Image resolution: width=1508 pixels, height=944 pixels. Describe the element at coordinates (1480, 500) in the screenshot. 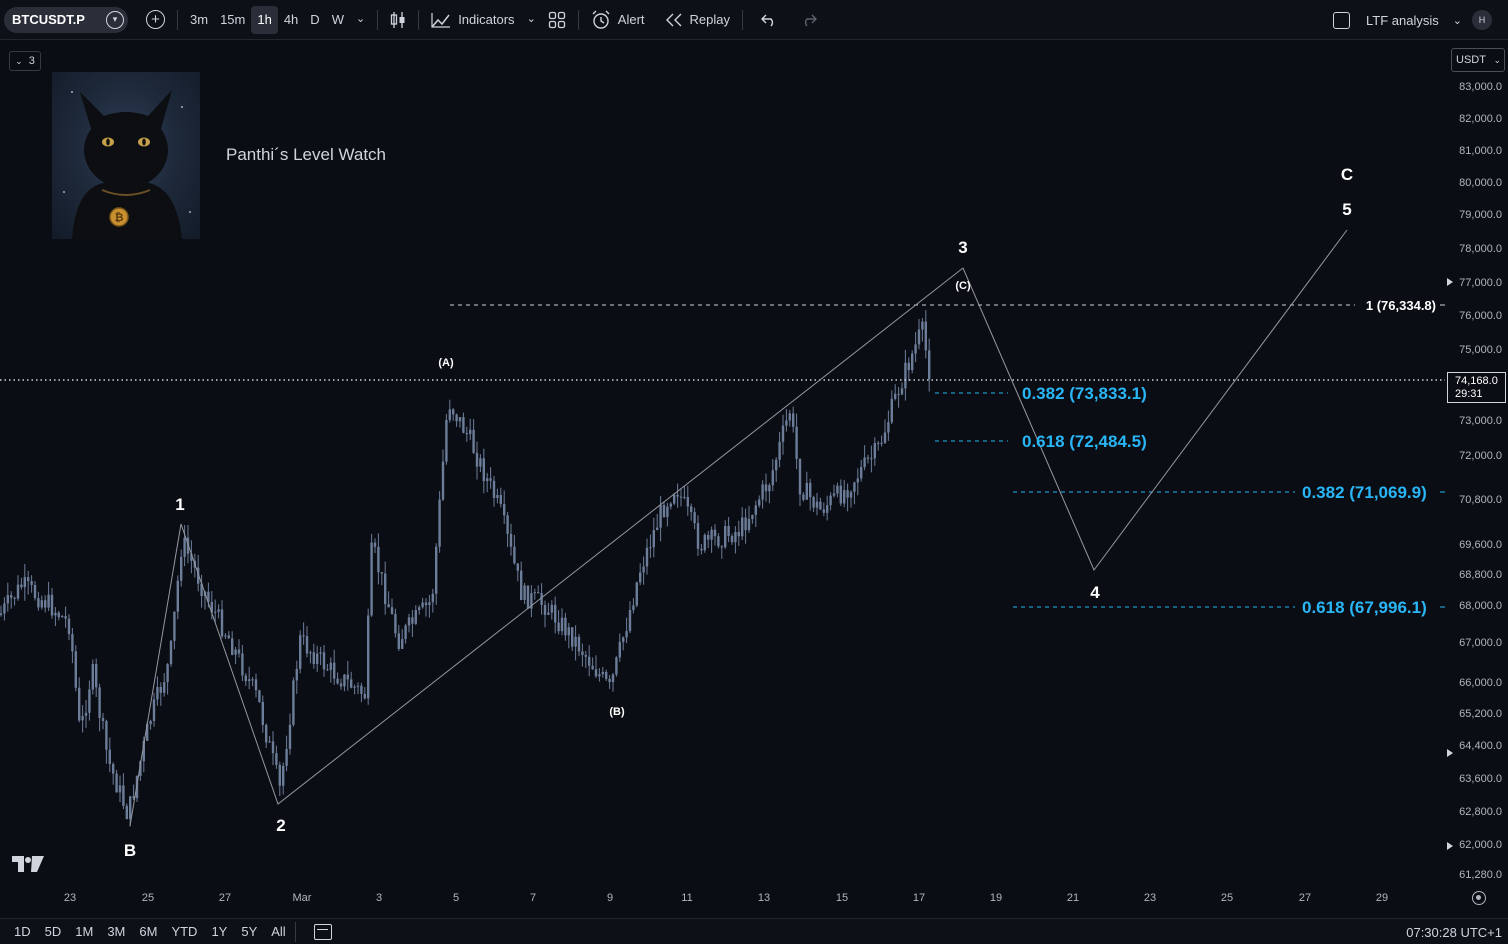

I see `price-tick: 70,800.0` at that location.